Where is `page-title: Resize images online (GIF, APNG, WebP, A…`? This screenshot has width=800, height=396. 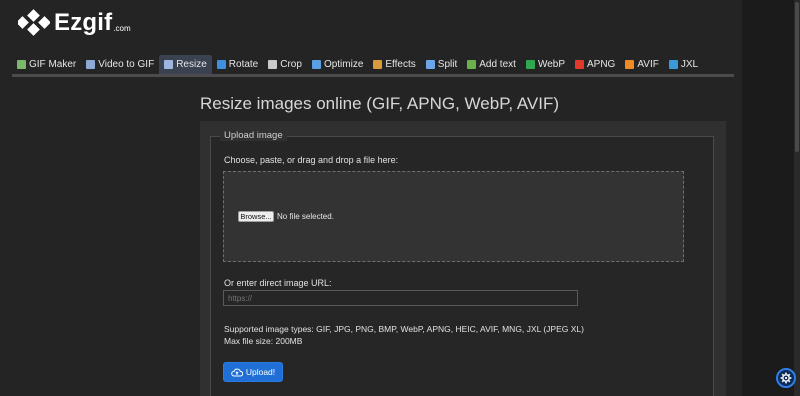
page-title: Resize images online (GIF, APNG, WebP, A… is located at coordinates (380, 103).